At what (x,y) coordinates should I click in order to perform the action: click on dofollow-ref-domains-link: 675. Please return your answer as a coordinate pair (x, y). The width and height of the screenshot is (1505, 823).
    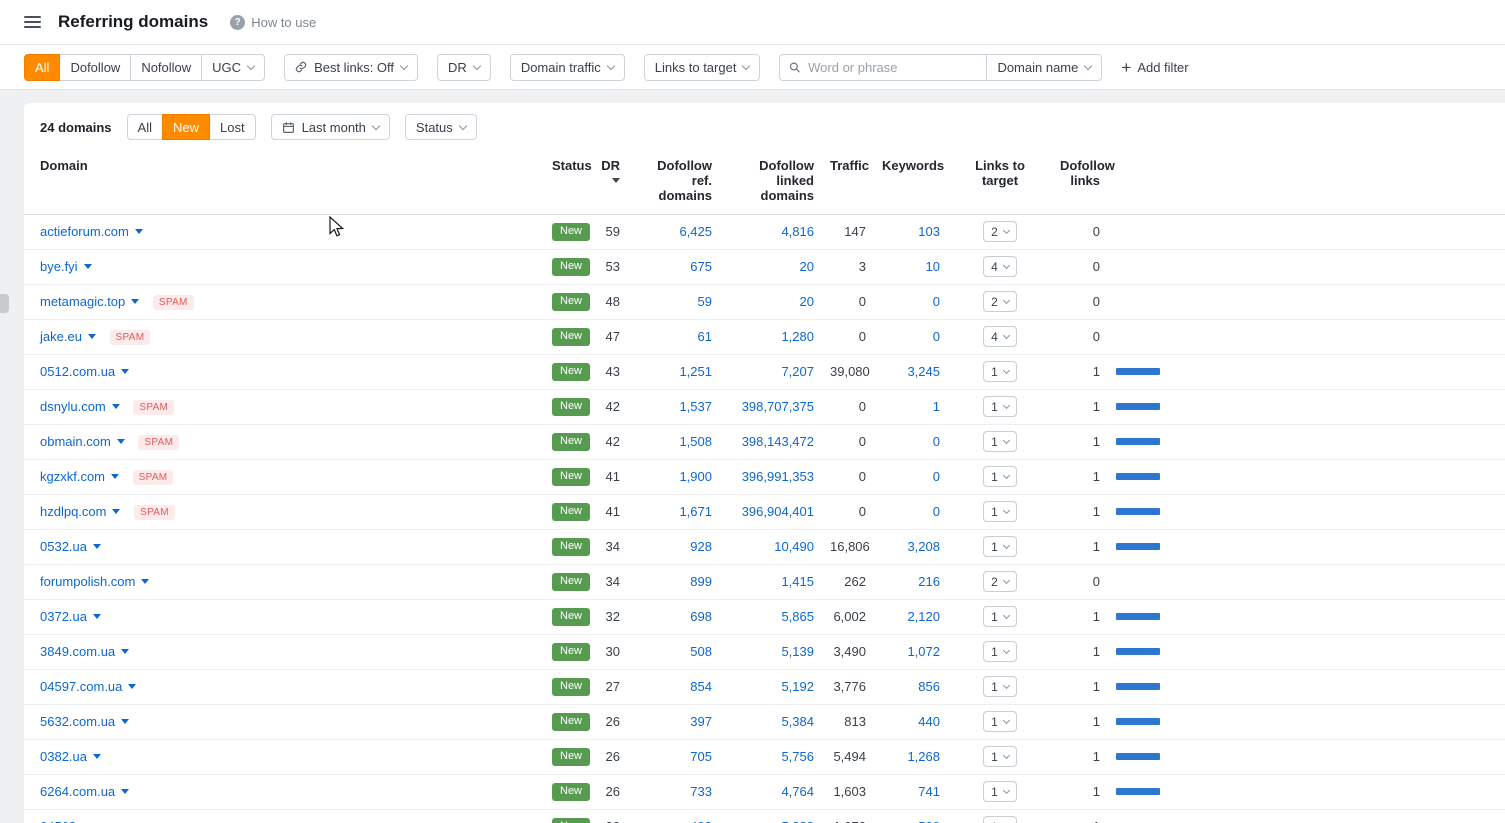
    Looking at the image, I should click on (701, 266).